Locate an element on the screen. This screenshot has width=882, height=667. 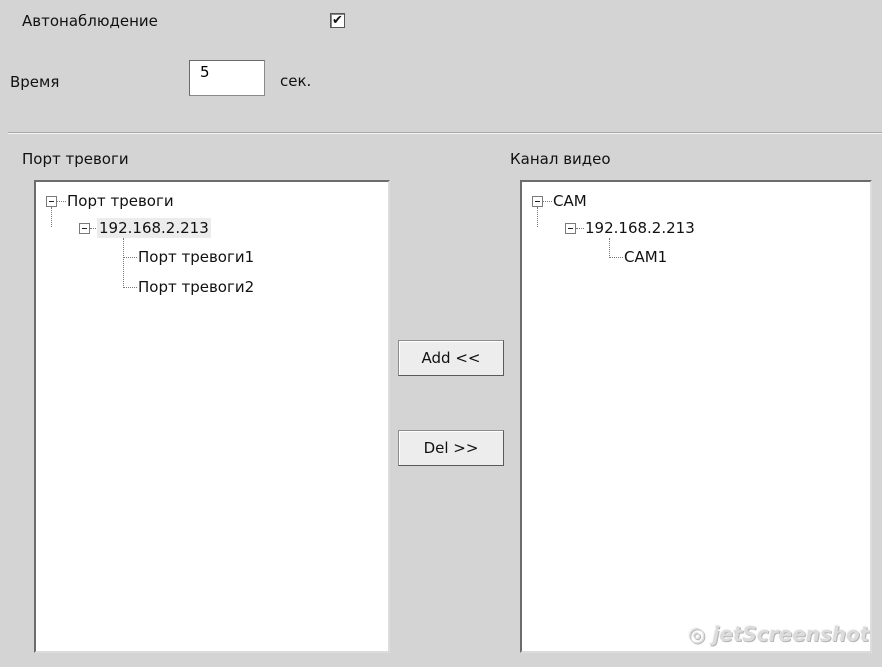
video-channel-title: Канал видео is located at coordinates (560, 159).